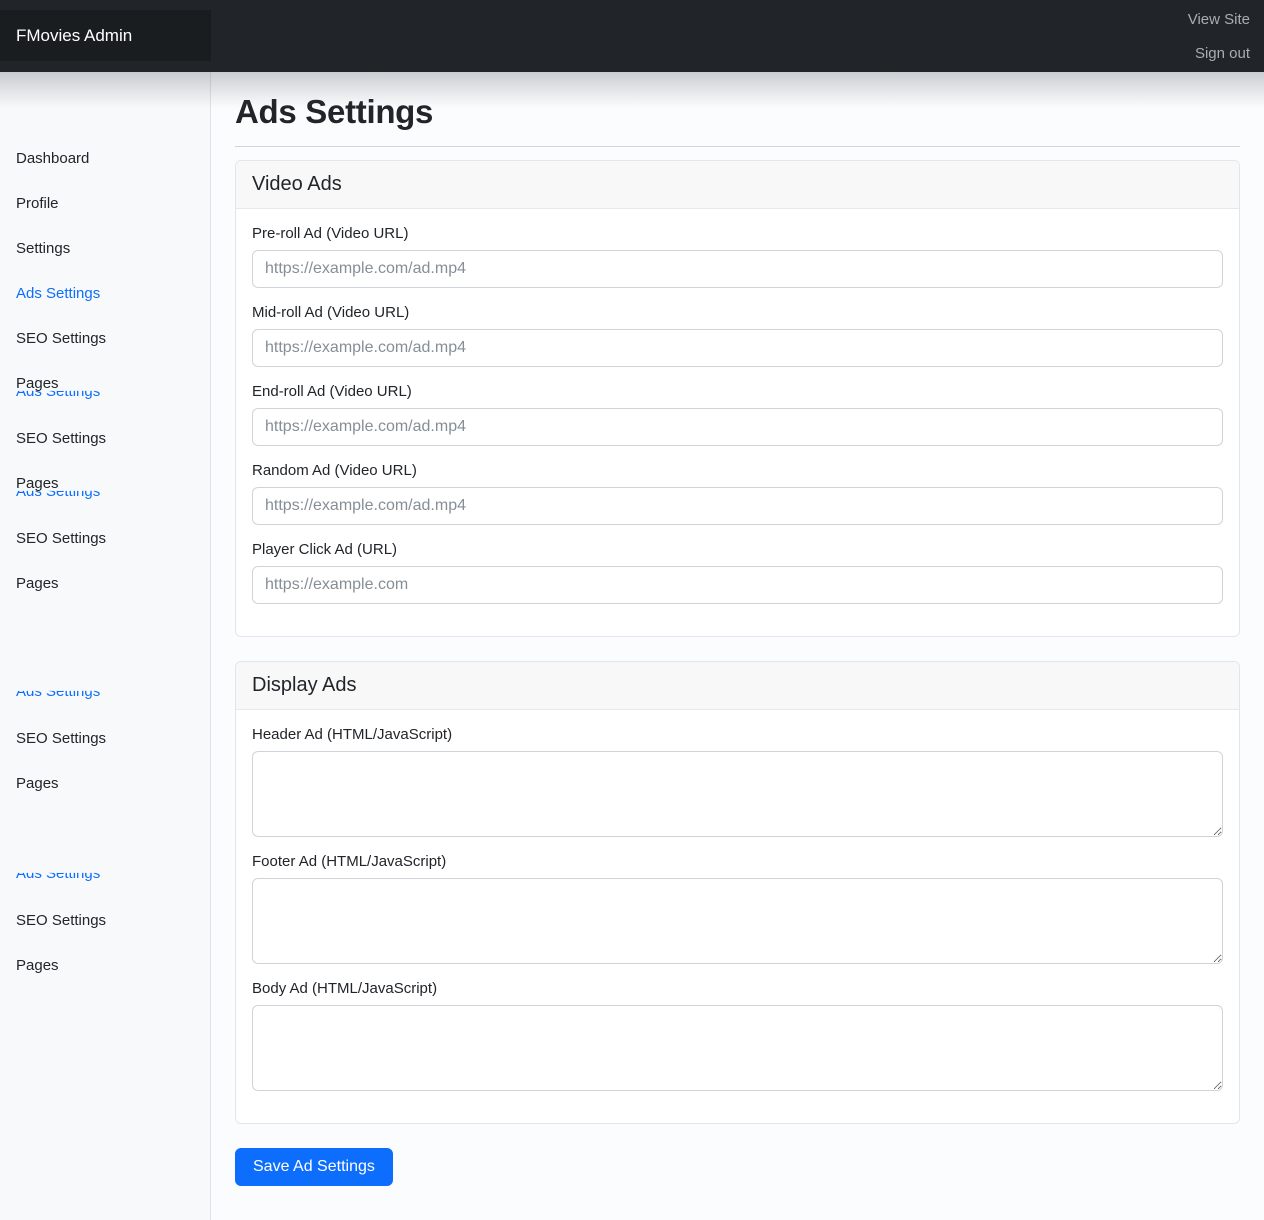  What do you see at coordinates (1222, 54) in the screenshot?
I see `sign-out-link: Sign out` at bounding box center [1222, 54].